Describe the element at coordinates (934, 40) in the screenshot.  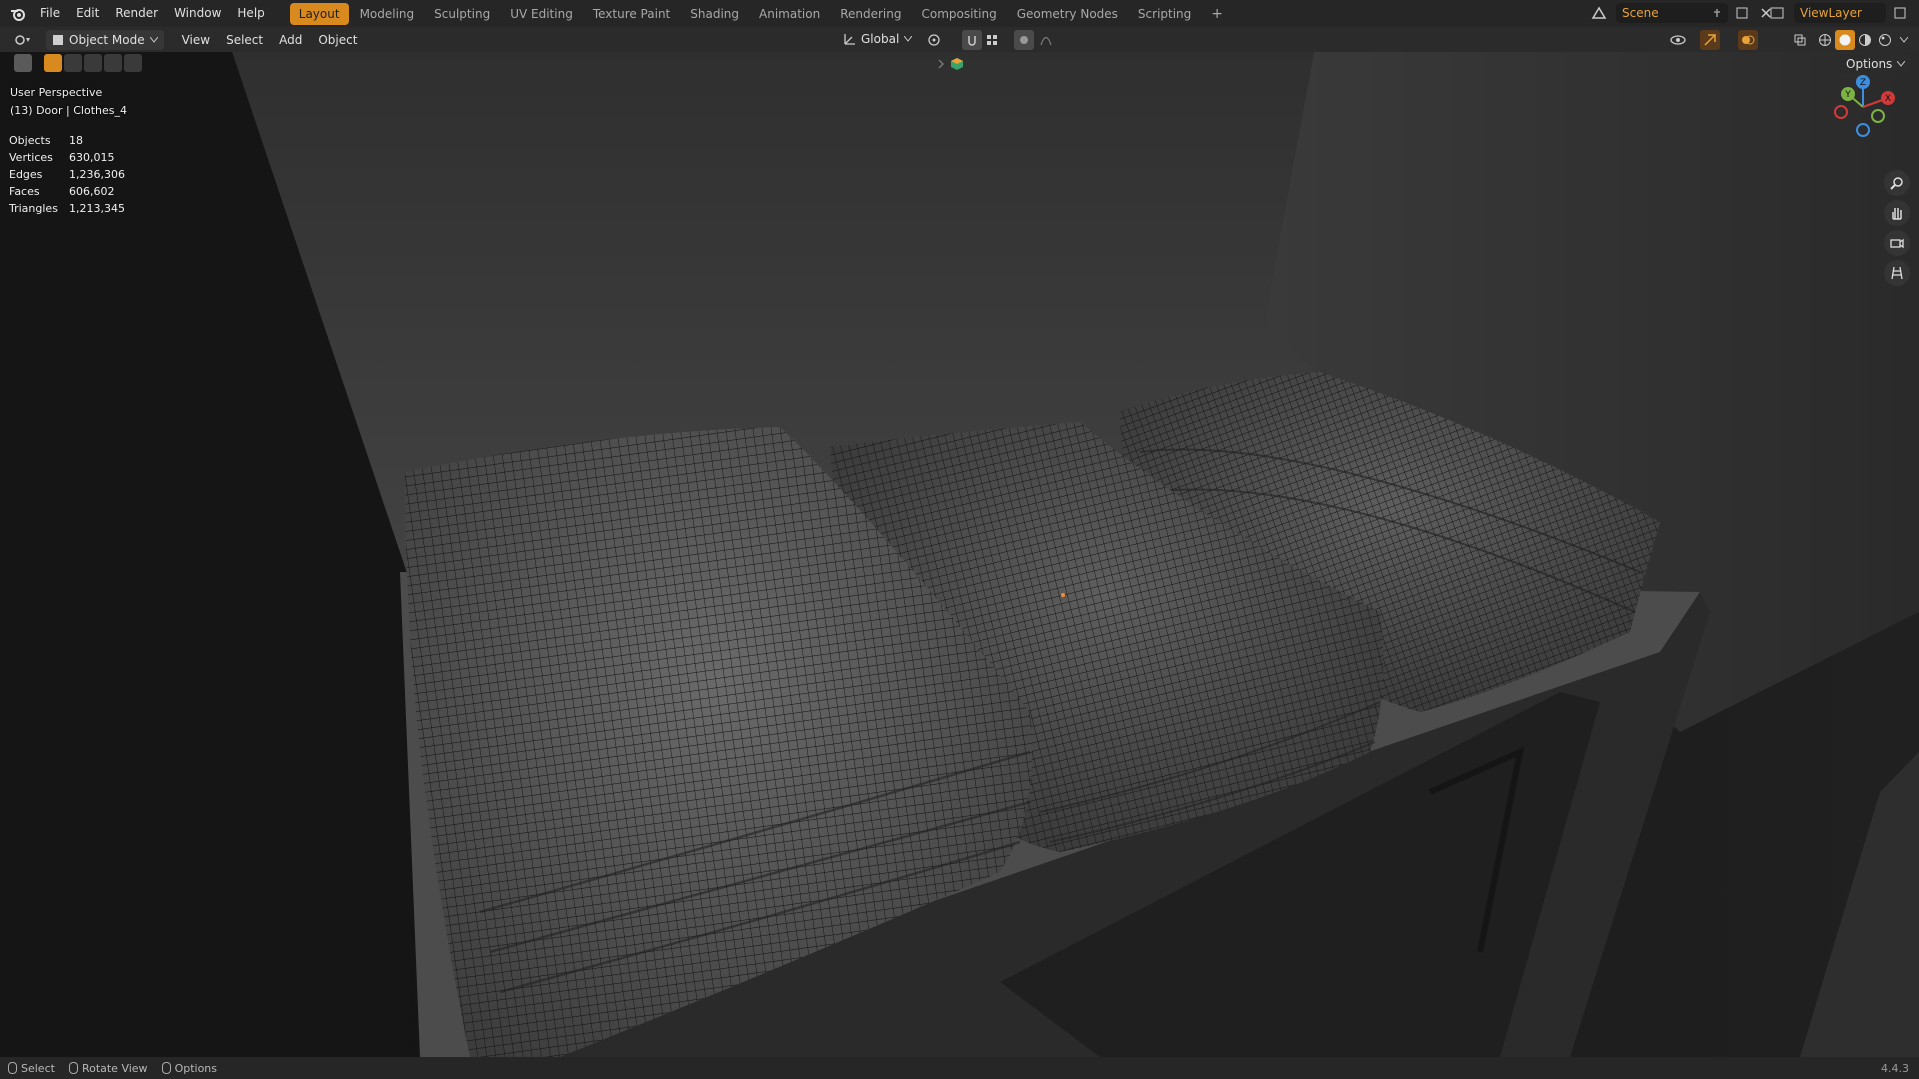
I see `pivot-point-icon` at that location.